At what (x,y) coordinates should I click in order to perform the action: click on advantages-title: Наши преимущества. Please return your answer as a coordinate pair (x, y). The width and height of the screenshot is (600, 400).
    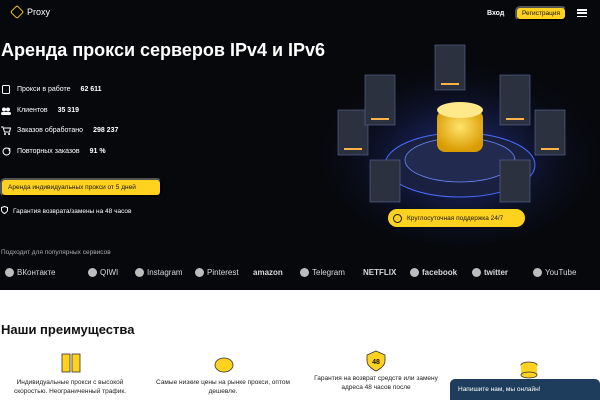
    Looking at the image, I should click on (68, 329).